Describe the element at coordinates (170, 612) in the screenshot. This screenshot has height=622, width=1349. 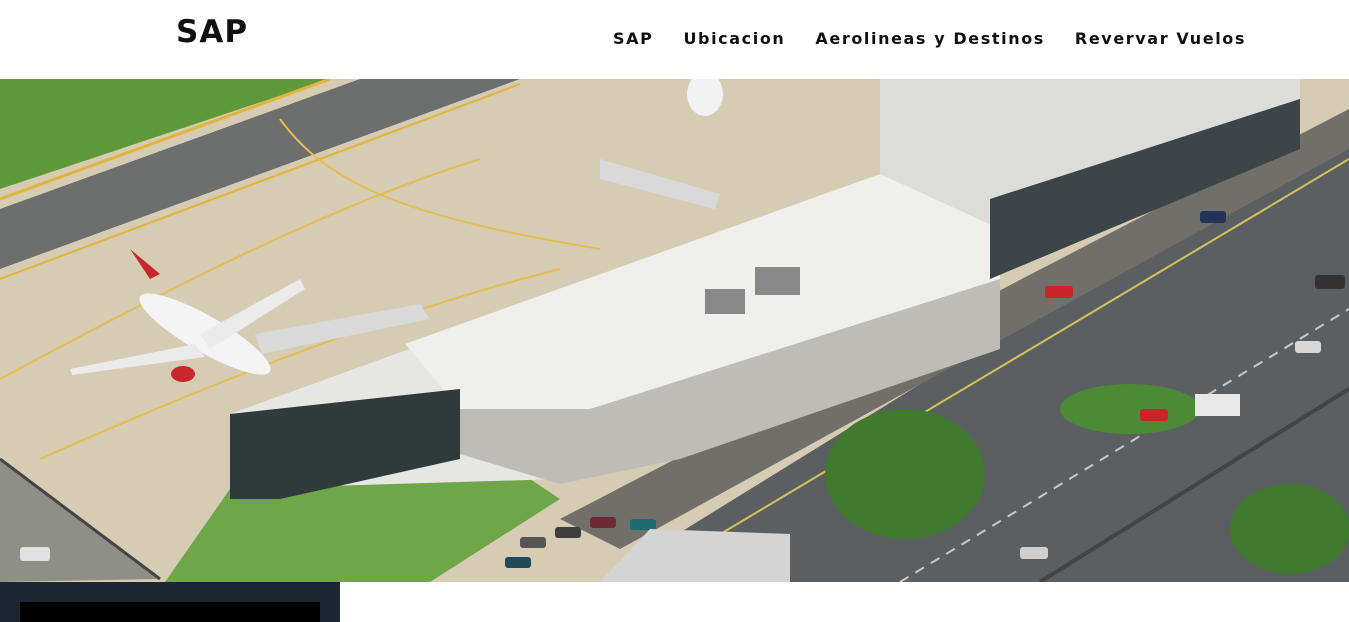
I see `content-panel-bar` at that location.